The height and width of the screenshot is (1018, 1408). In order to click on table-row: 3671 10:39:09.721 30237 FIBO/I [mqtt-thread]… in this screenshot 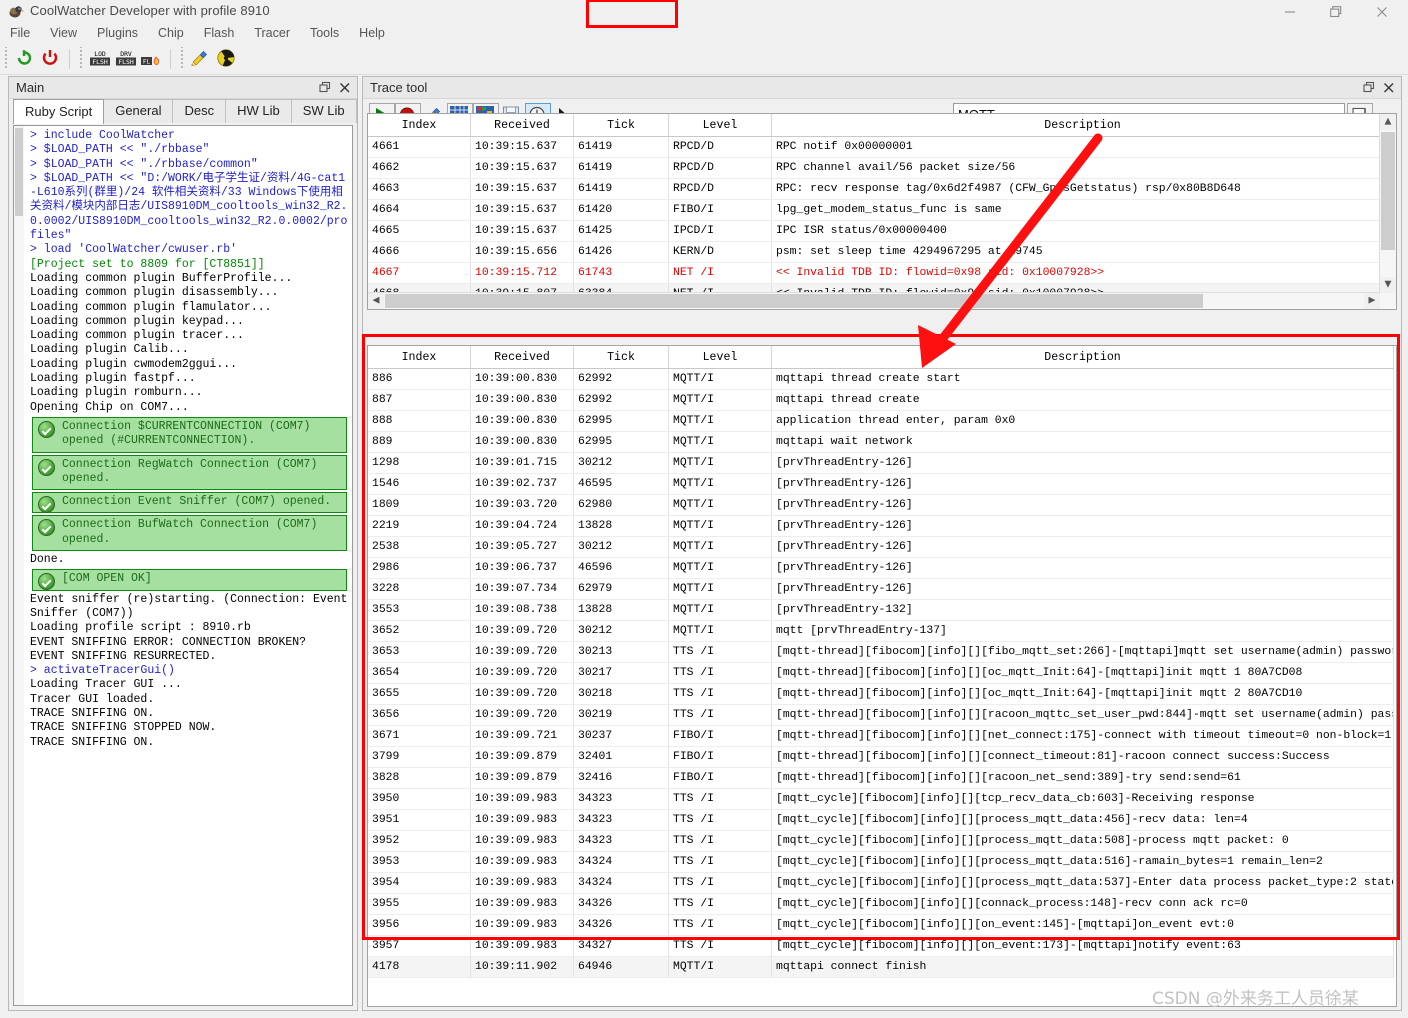, I will do `click(881, 736)`.